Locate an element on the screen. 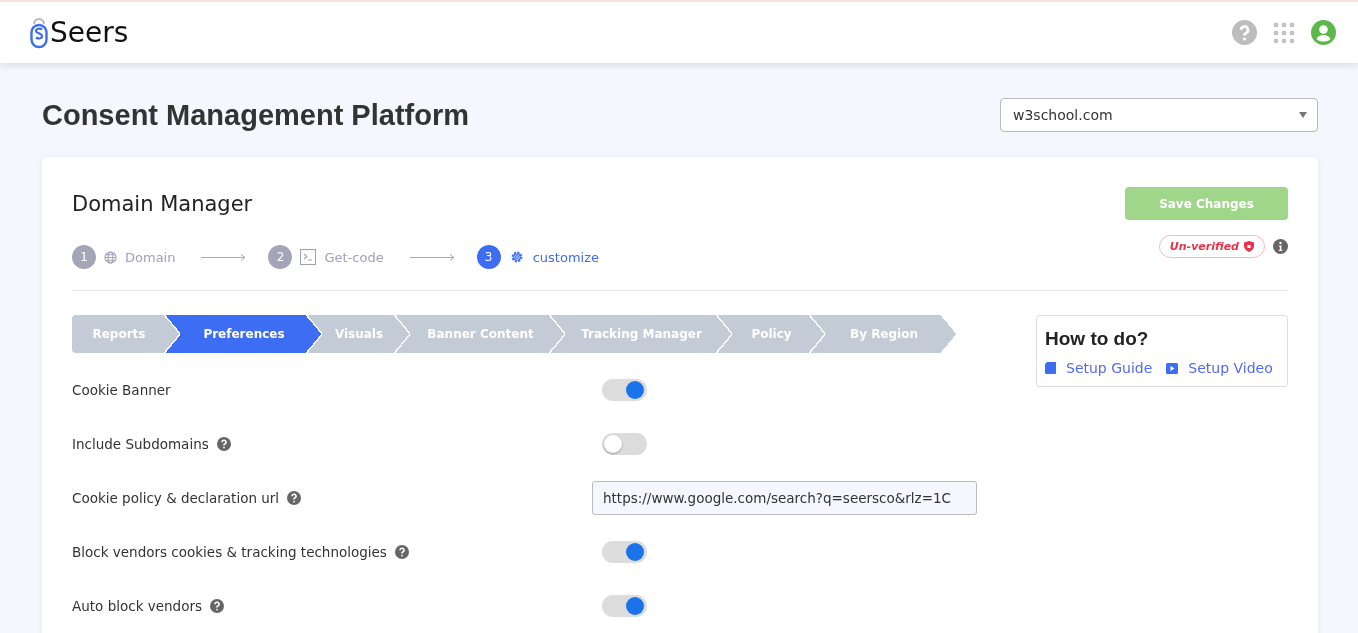 The height and width of the screenshot is (633, 1358). terminal-icon is located at coordinates (308, 257).